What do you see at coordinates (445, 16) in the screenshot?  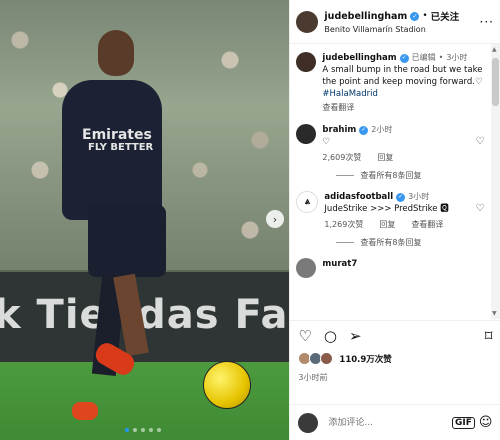 I see `follow-status-button: 已关注` at bounding box center [445, 16].